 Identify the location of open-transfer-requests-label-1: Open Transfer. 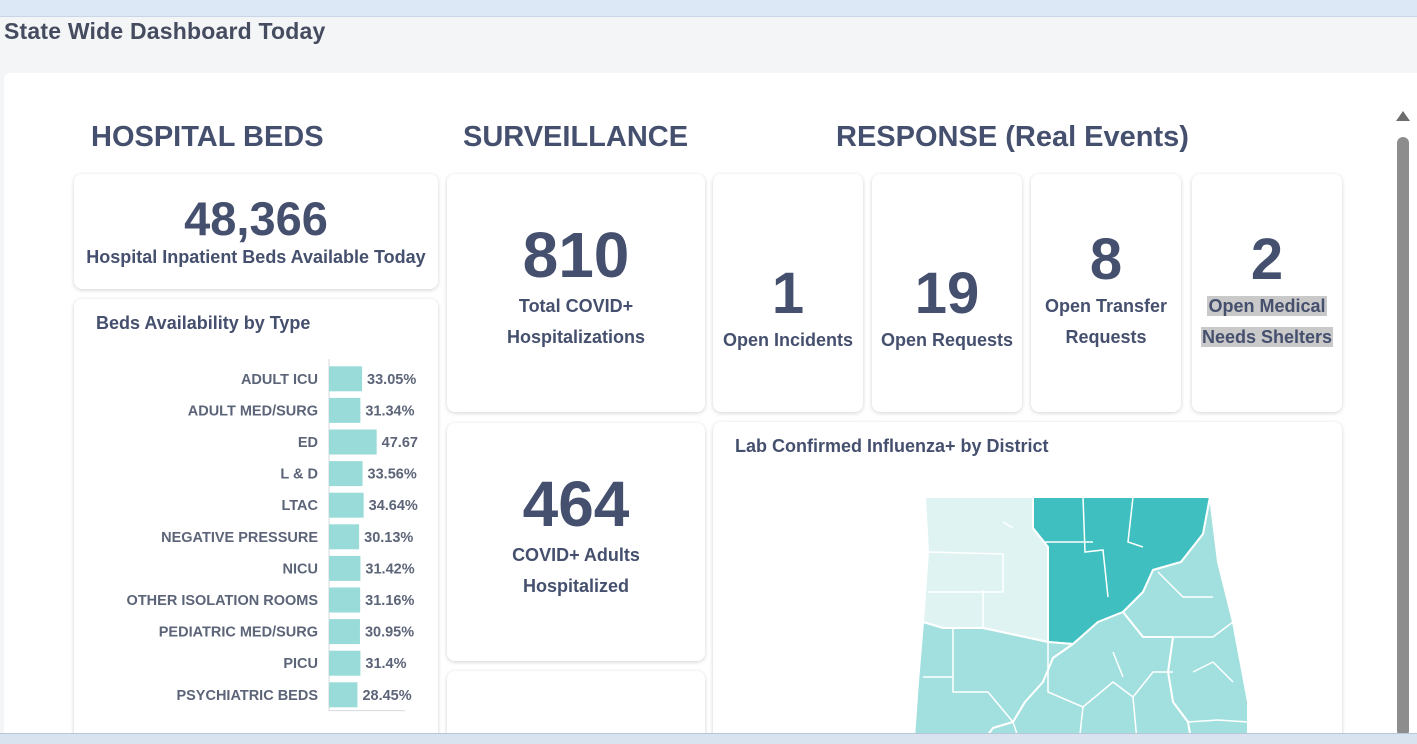
(1106, 306).